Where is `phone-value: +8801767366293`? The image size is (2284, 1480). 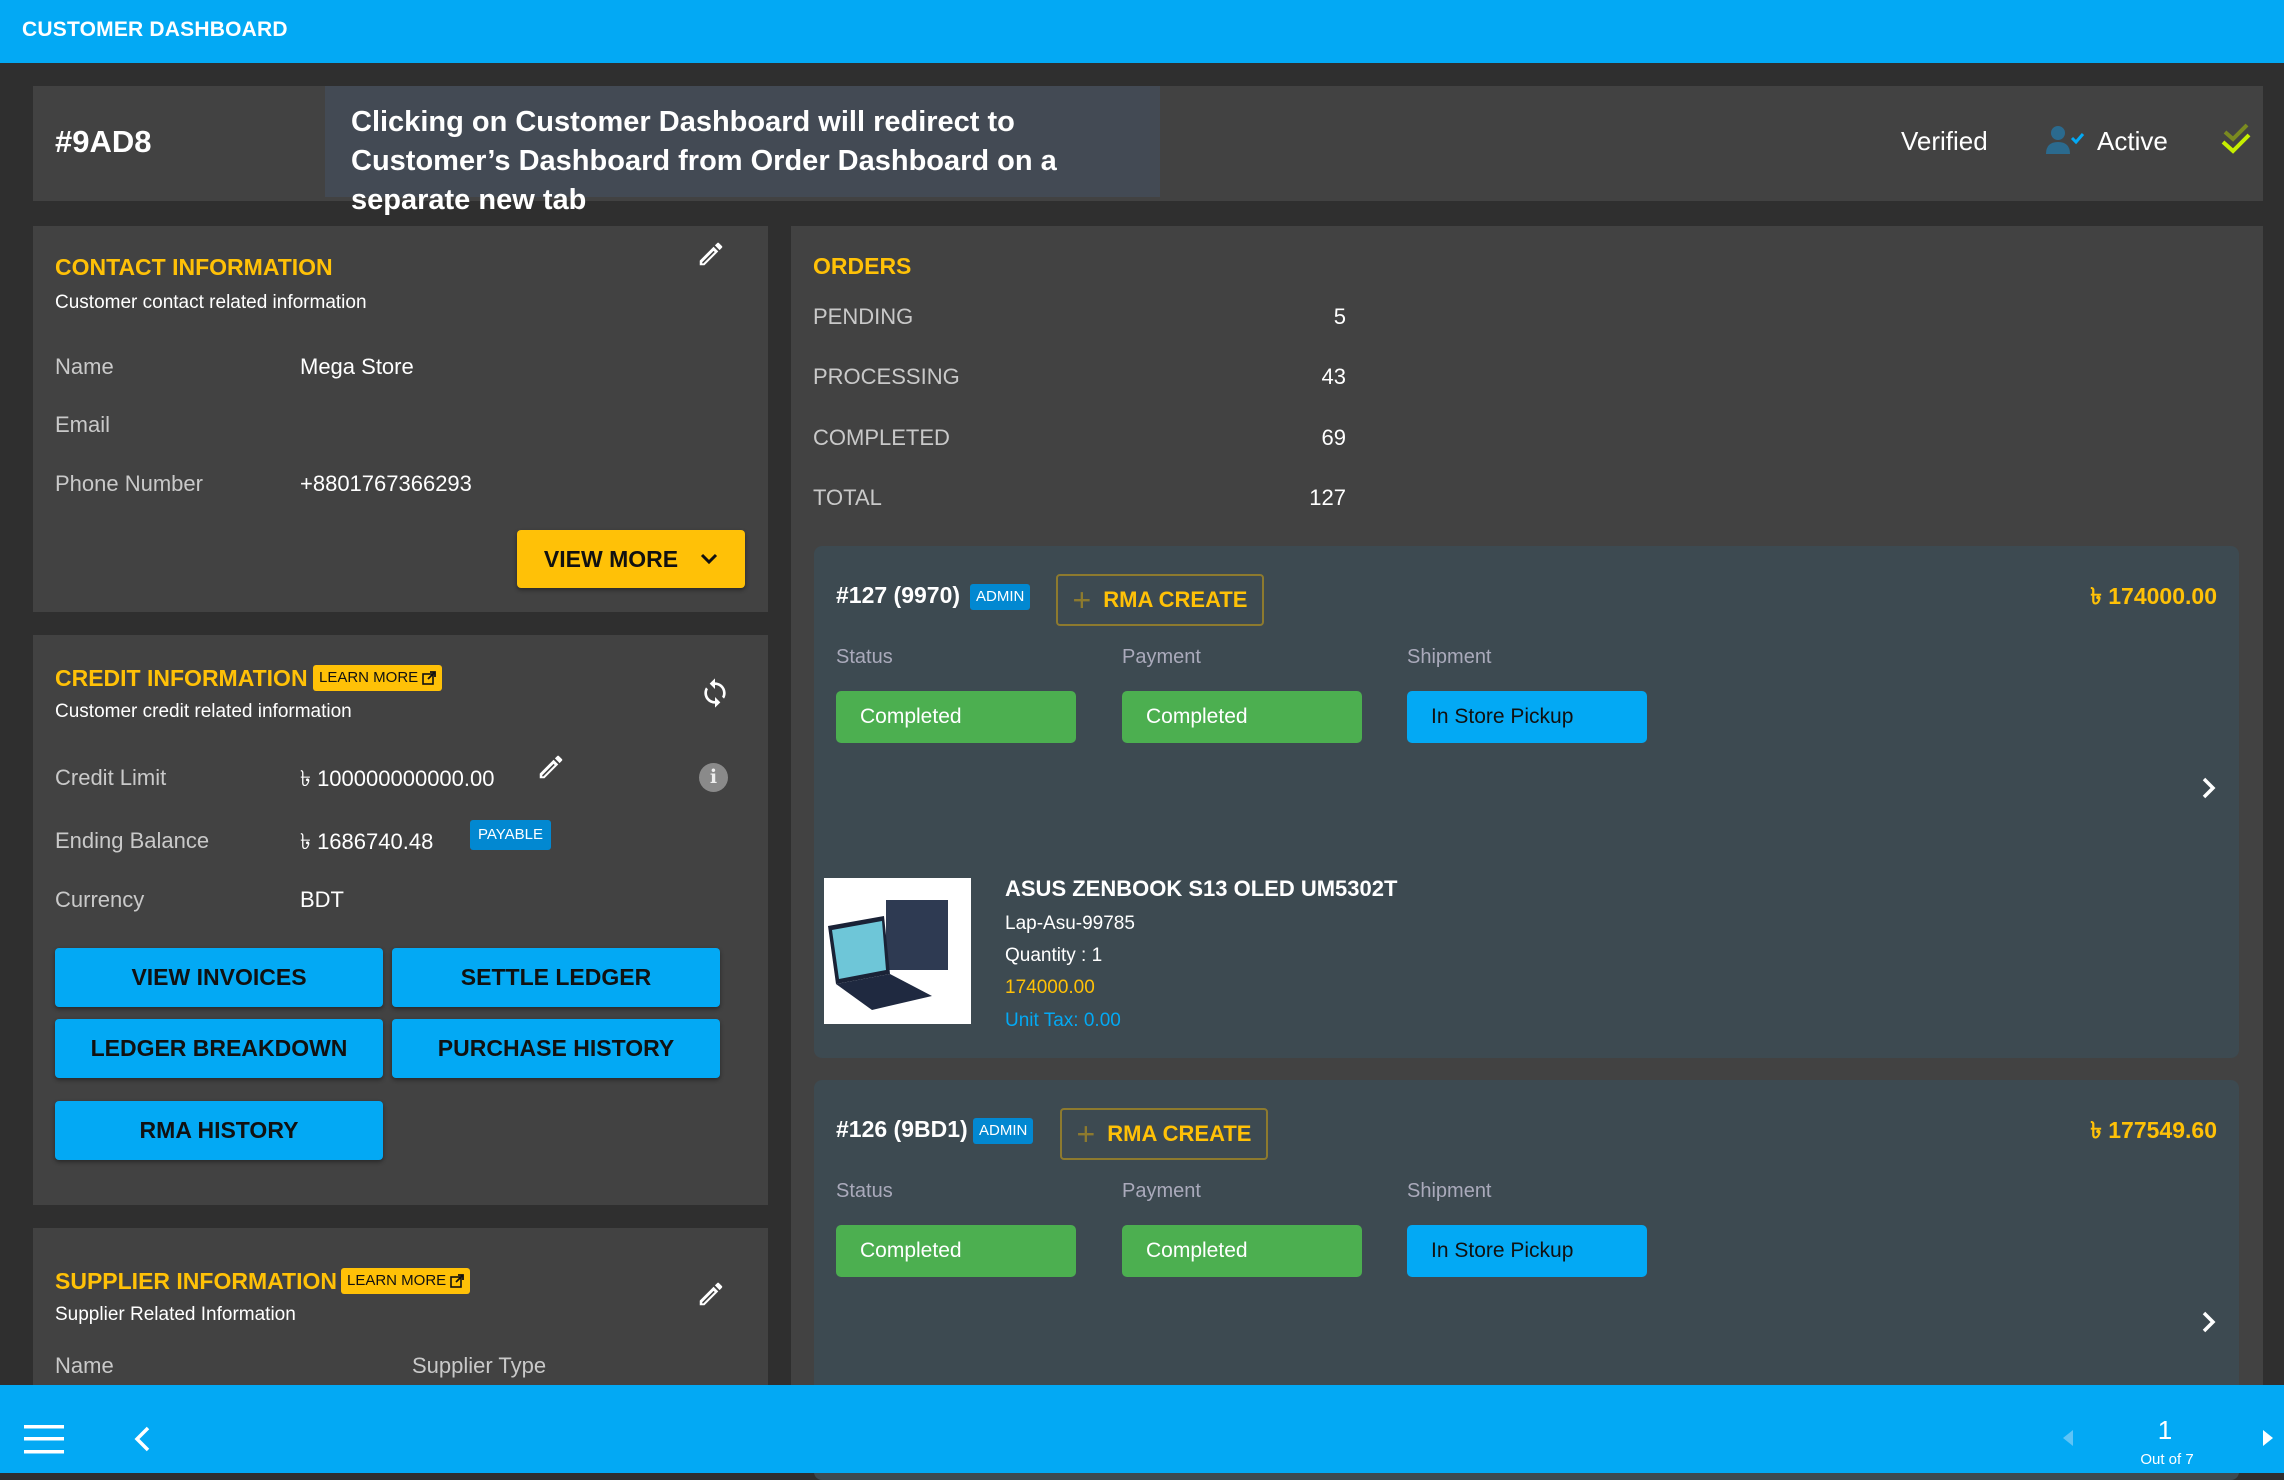
phone-value: +8801767366293 is located at coordinates (386, 483).